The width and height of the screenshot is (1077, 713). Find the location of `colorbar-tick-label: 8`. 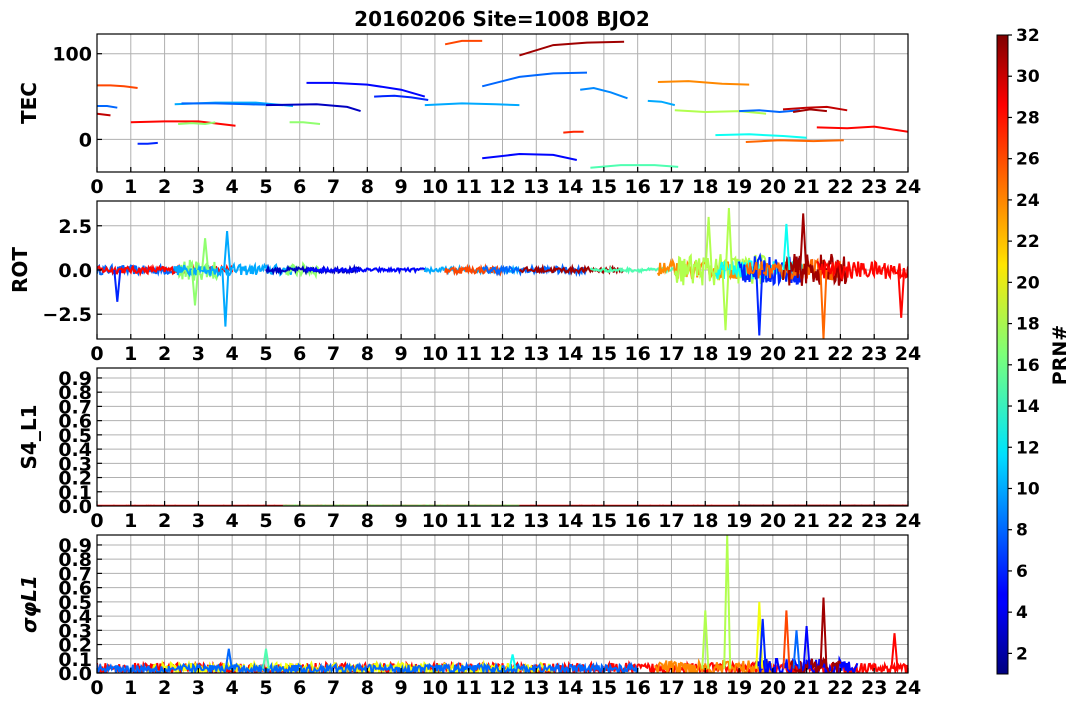

colorbar-tick-label: 8 is located at coordinates (1022, 531).